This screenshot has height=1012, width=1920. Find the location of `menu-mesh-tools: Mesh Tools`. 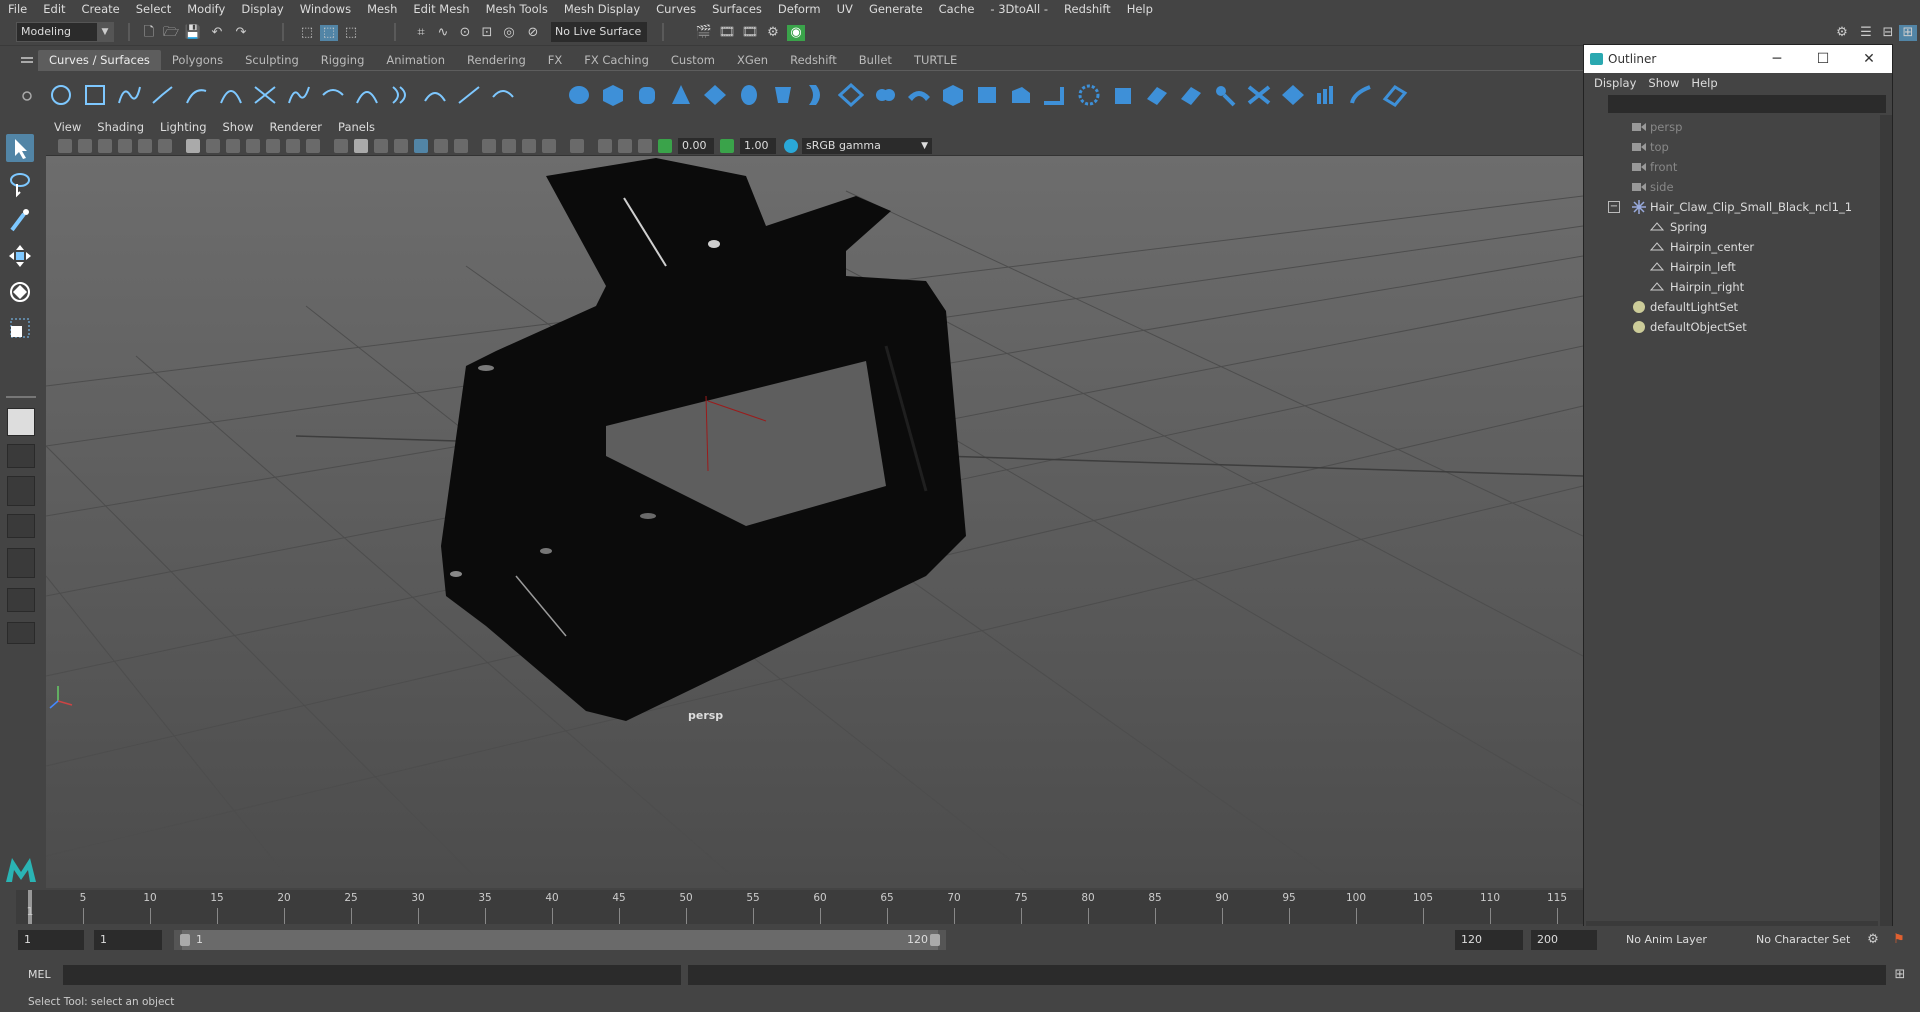

menu-mesh-tools: Mesh Tools is located at coordinates (517, 9).